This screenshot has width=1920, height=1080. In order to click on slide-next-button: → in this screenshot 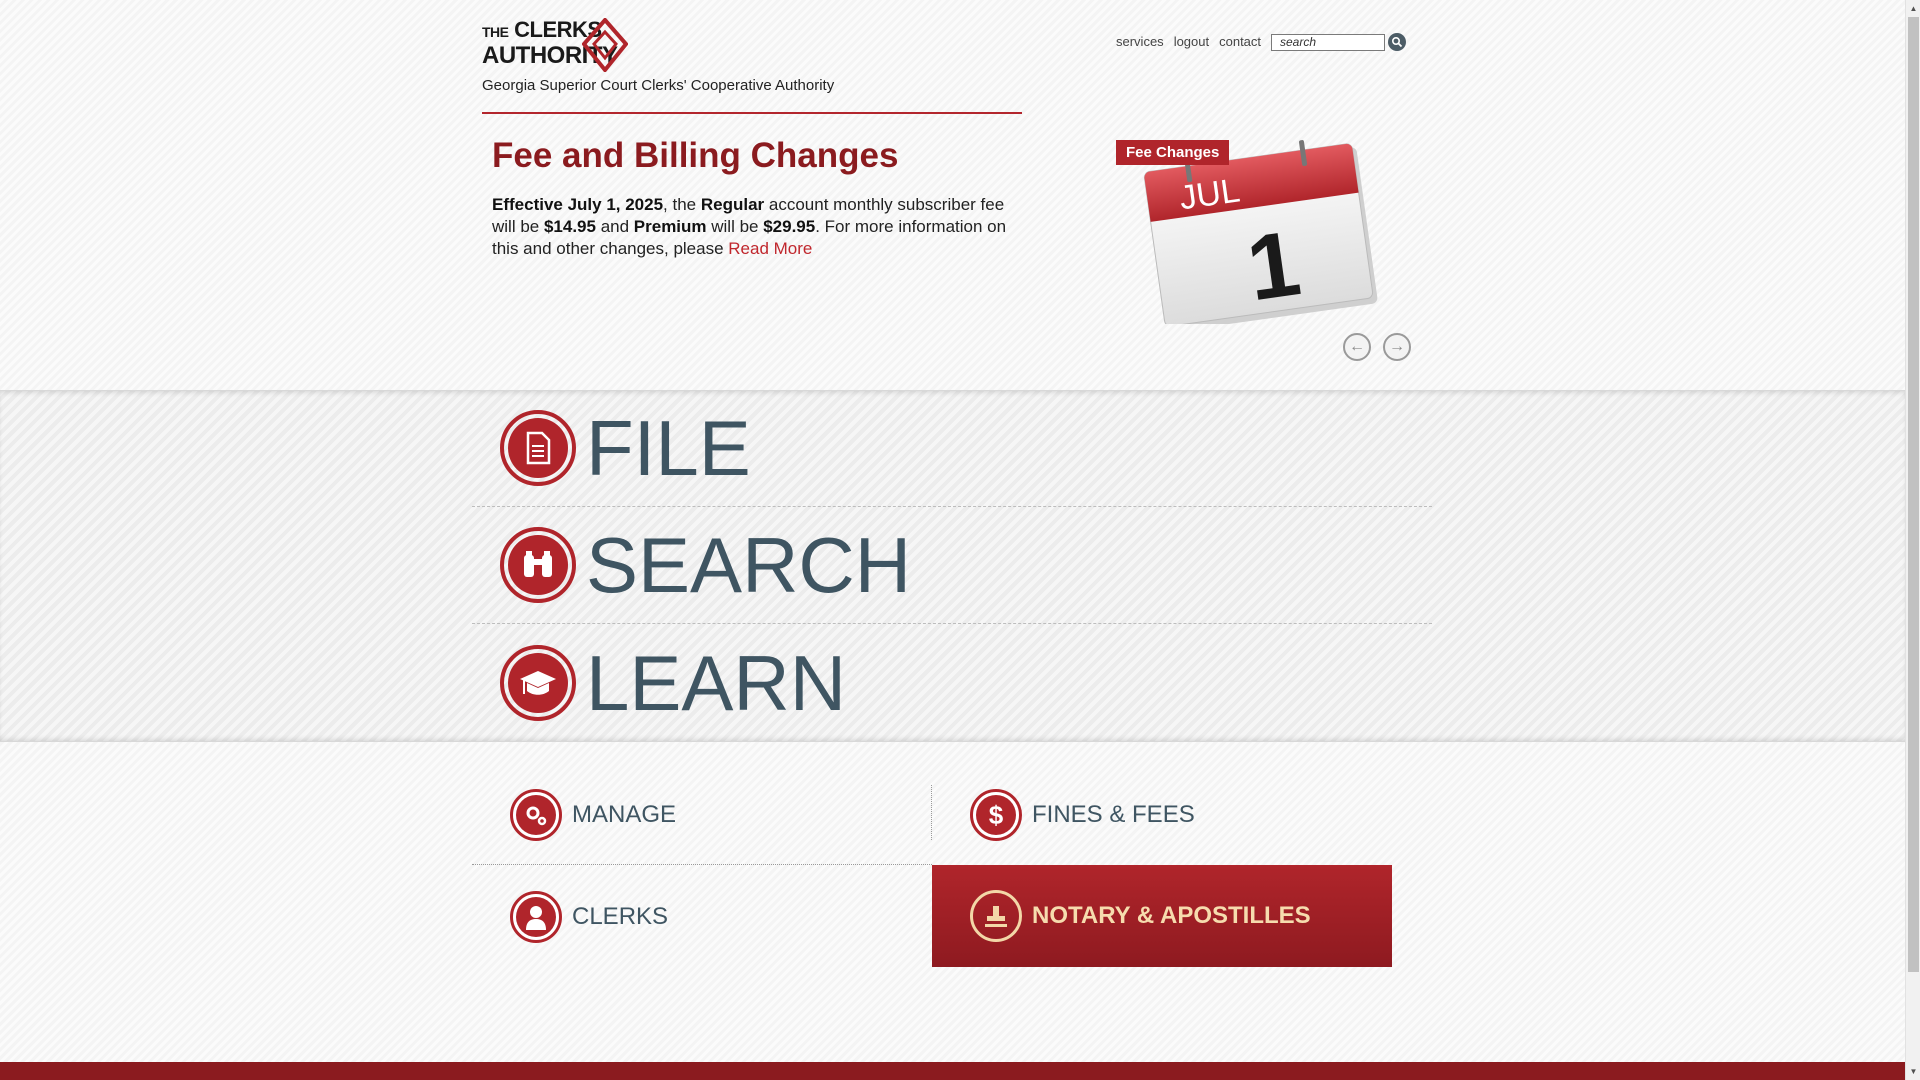, I will do `click(1397, 347)`.